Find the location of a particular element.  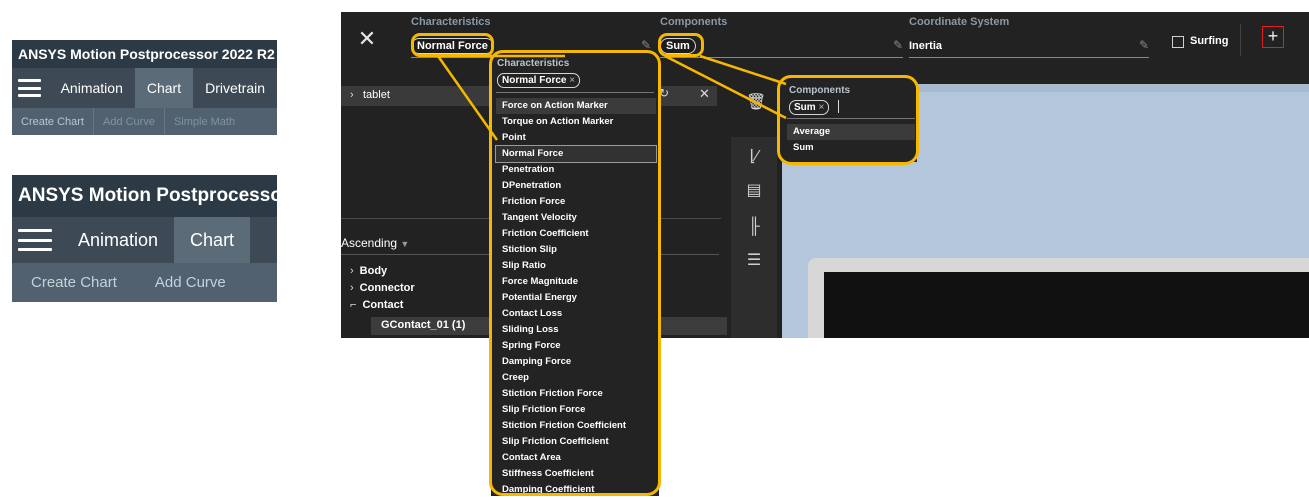

option-slip-ratio: Slip Ratio is located at coordinates (576, 266).